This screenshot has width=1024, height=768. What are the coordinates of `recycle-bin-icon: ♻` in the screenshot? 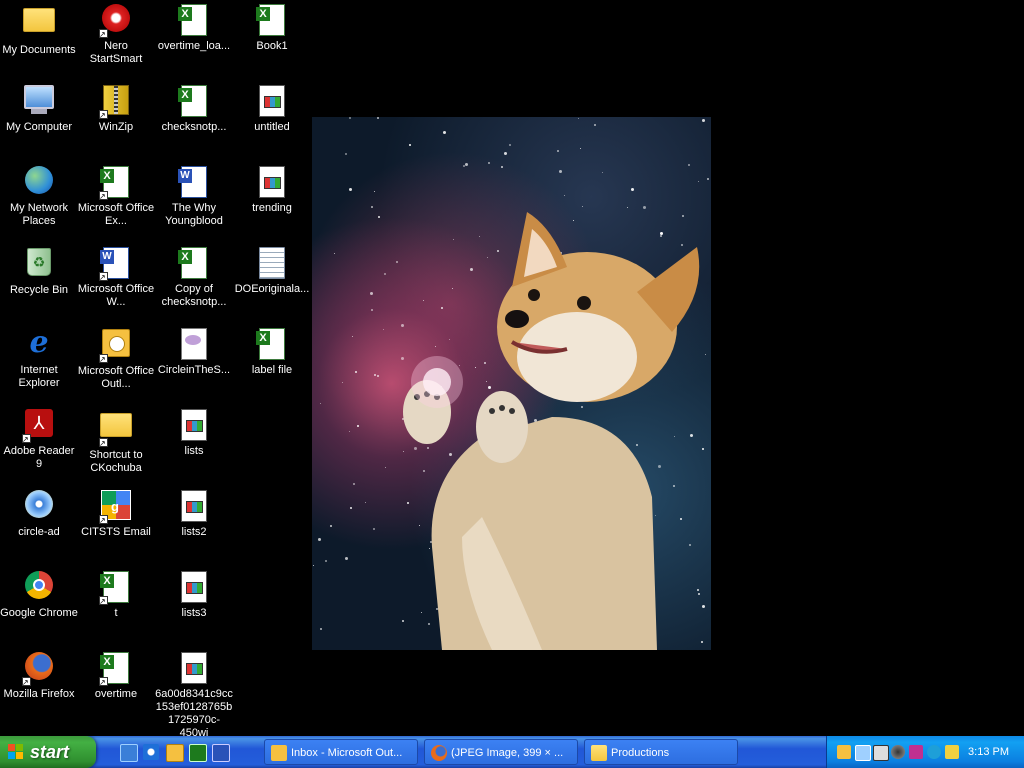 It's located at (39, 264).